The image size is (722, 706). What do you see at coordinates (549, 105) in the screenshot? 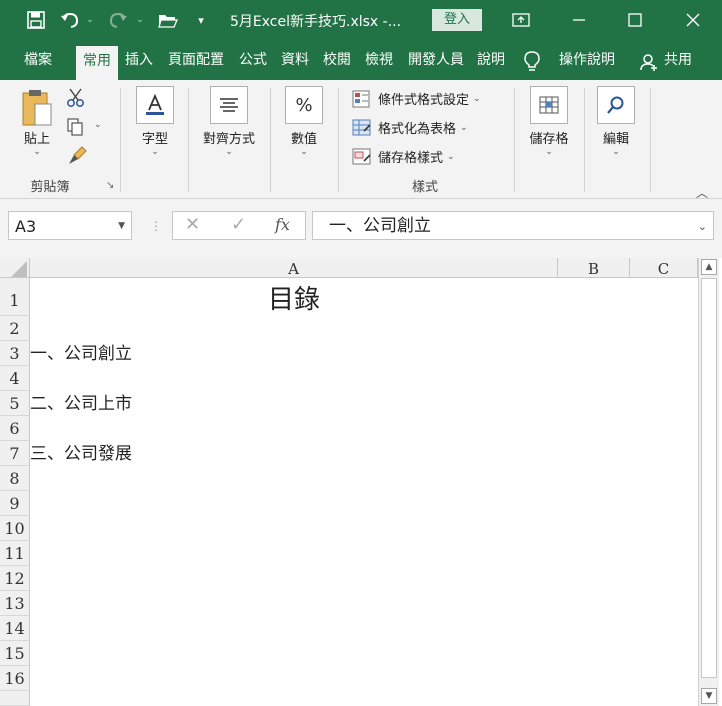
I see `cells-icon` at bounding box center [549, 105].